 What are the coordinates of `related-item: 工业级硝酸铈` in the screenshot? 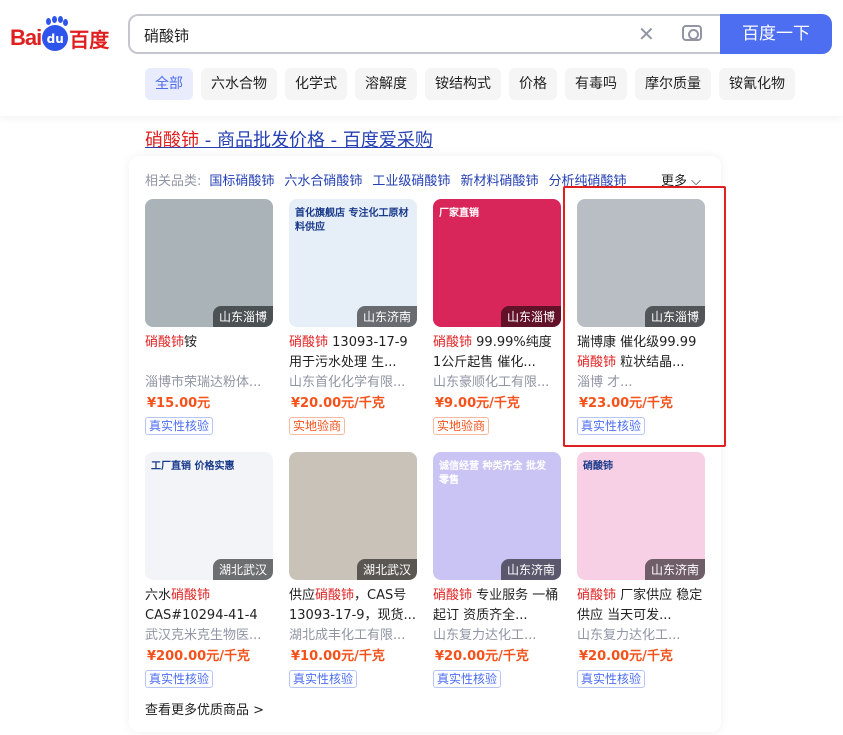 It's located at (411, 179).